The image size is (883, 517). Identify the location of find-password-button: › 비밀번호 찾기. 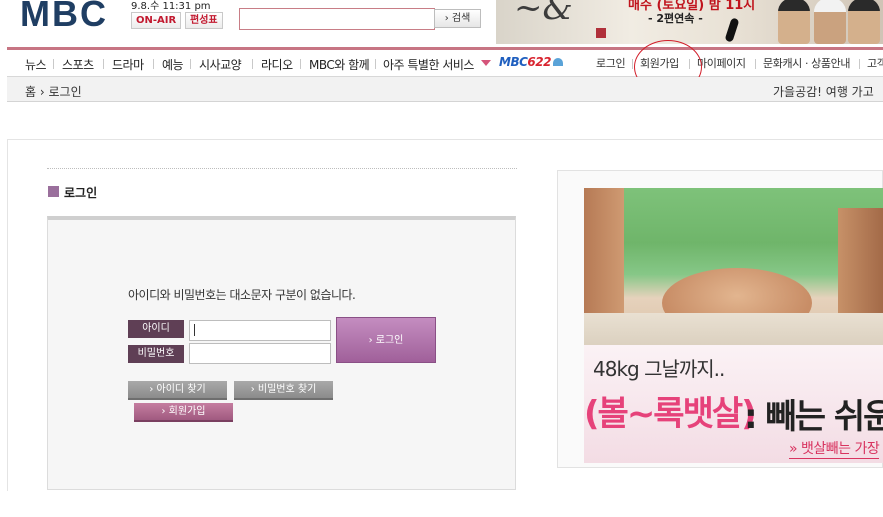
(283, 390).